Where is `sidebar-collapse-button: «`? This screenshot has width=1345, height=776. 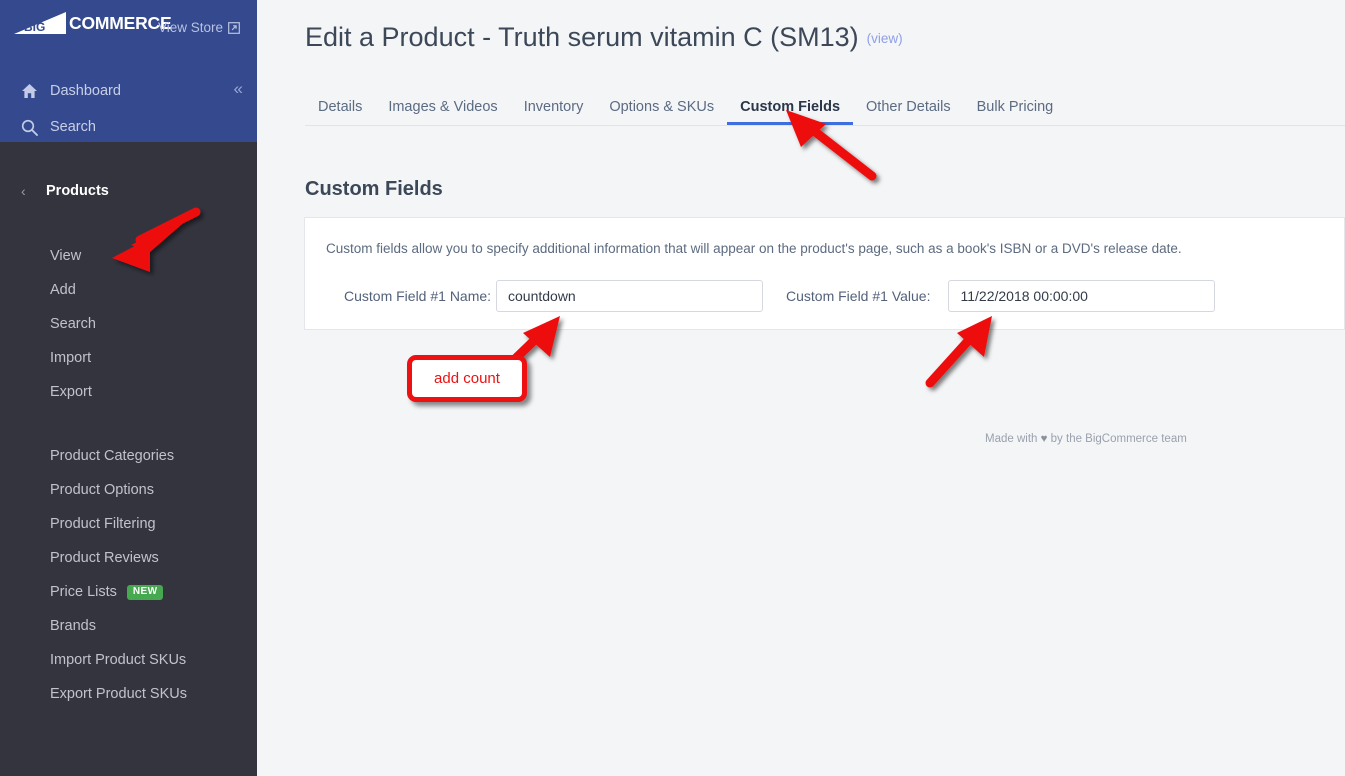 sidebar-collapse-button: « is located at coordinates (238, 88).